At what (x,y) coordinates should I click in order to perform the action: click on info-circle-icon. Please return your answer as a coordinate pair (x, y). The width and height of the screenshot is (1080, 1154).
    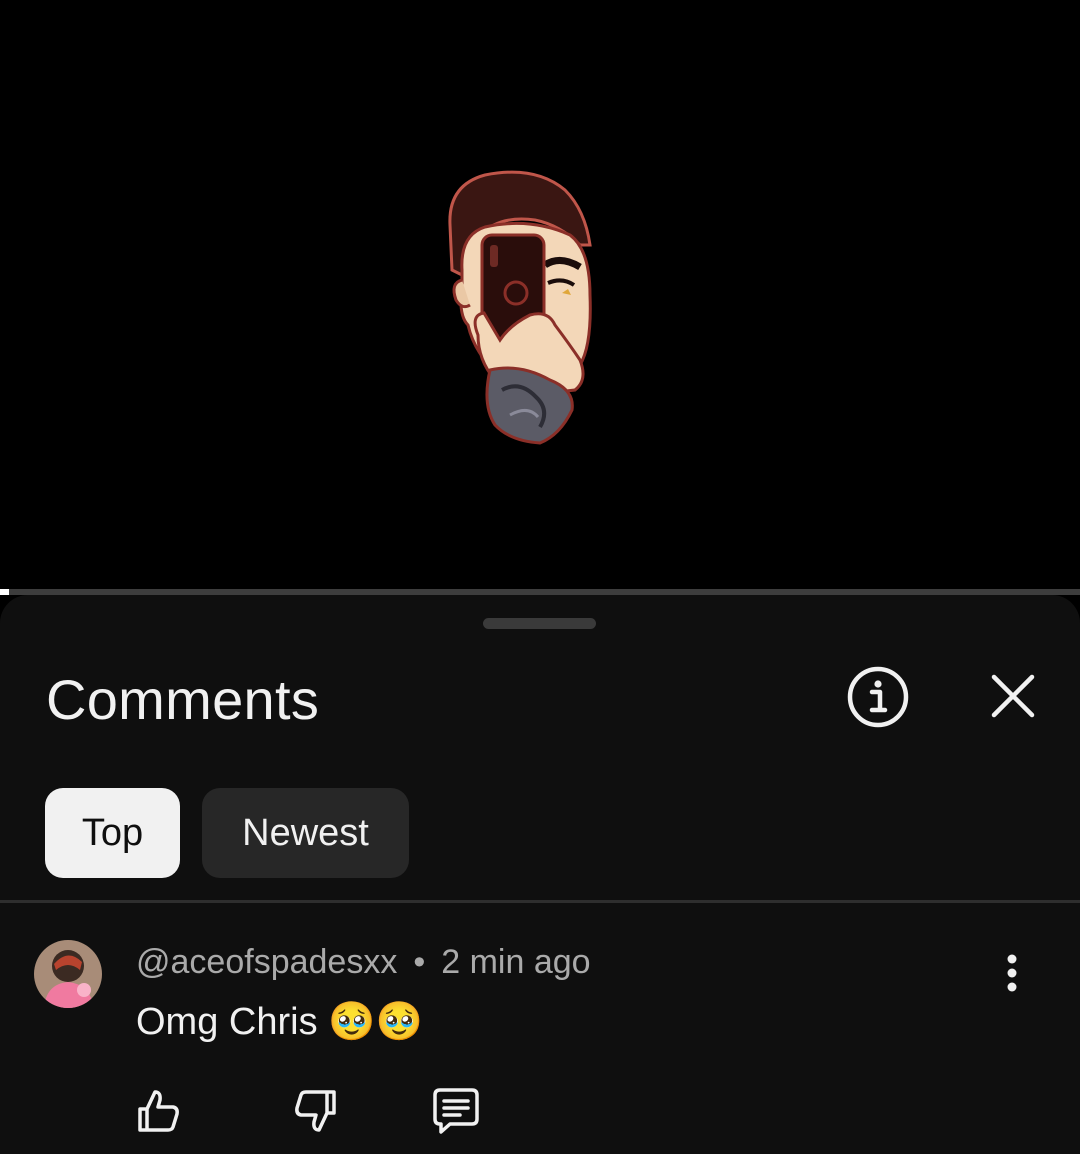
    Looking at the image, I should click on (878, 697).